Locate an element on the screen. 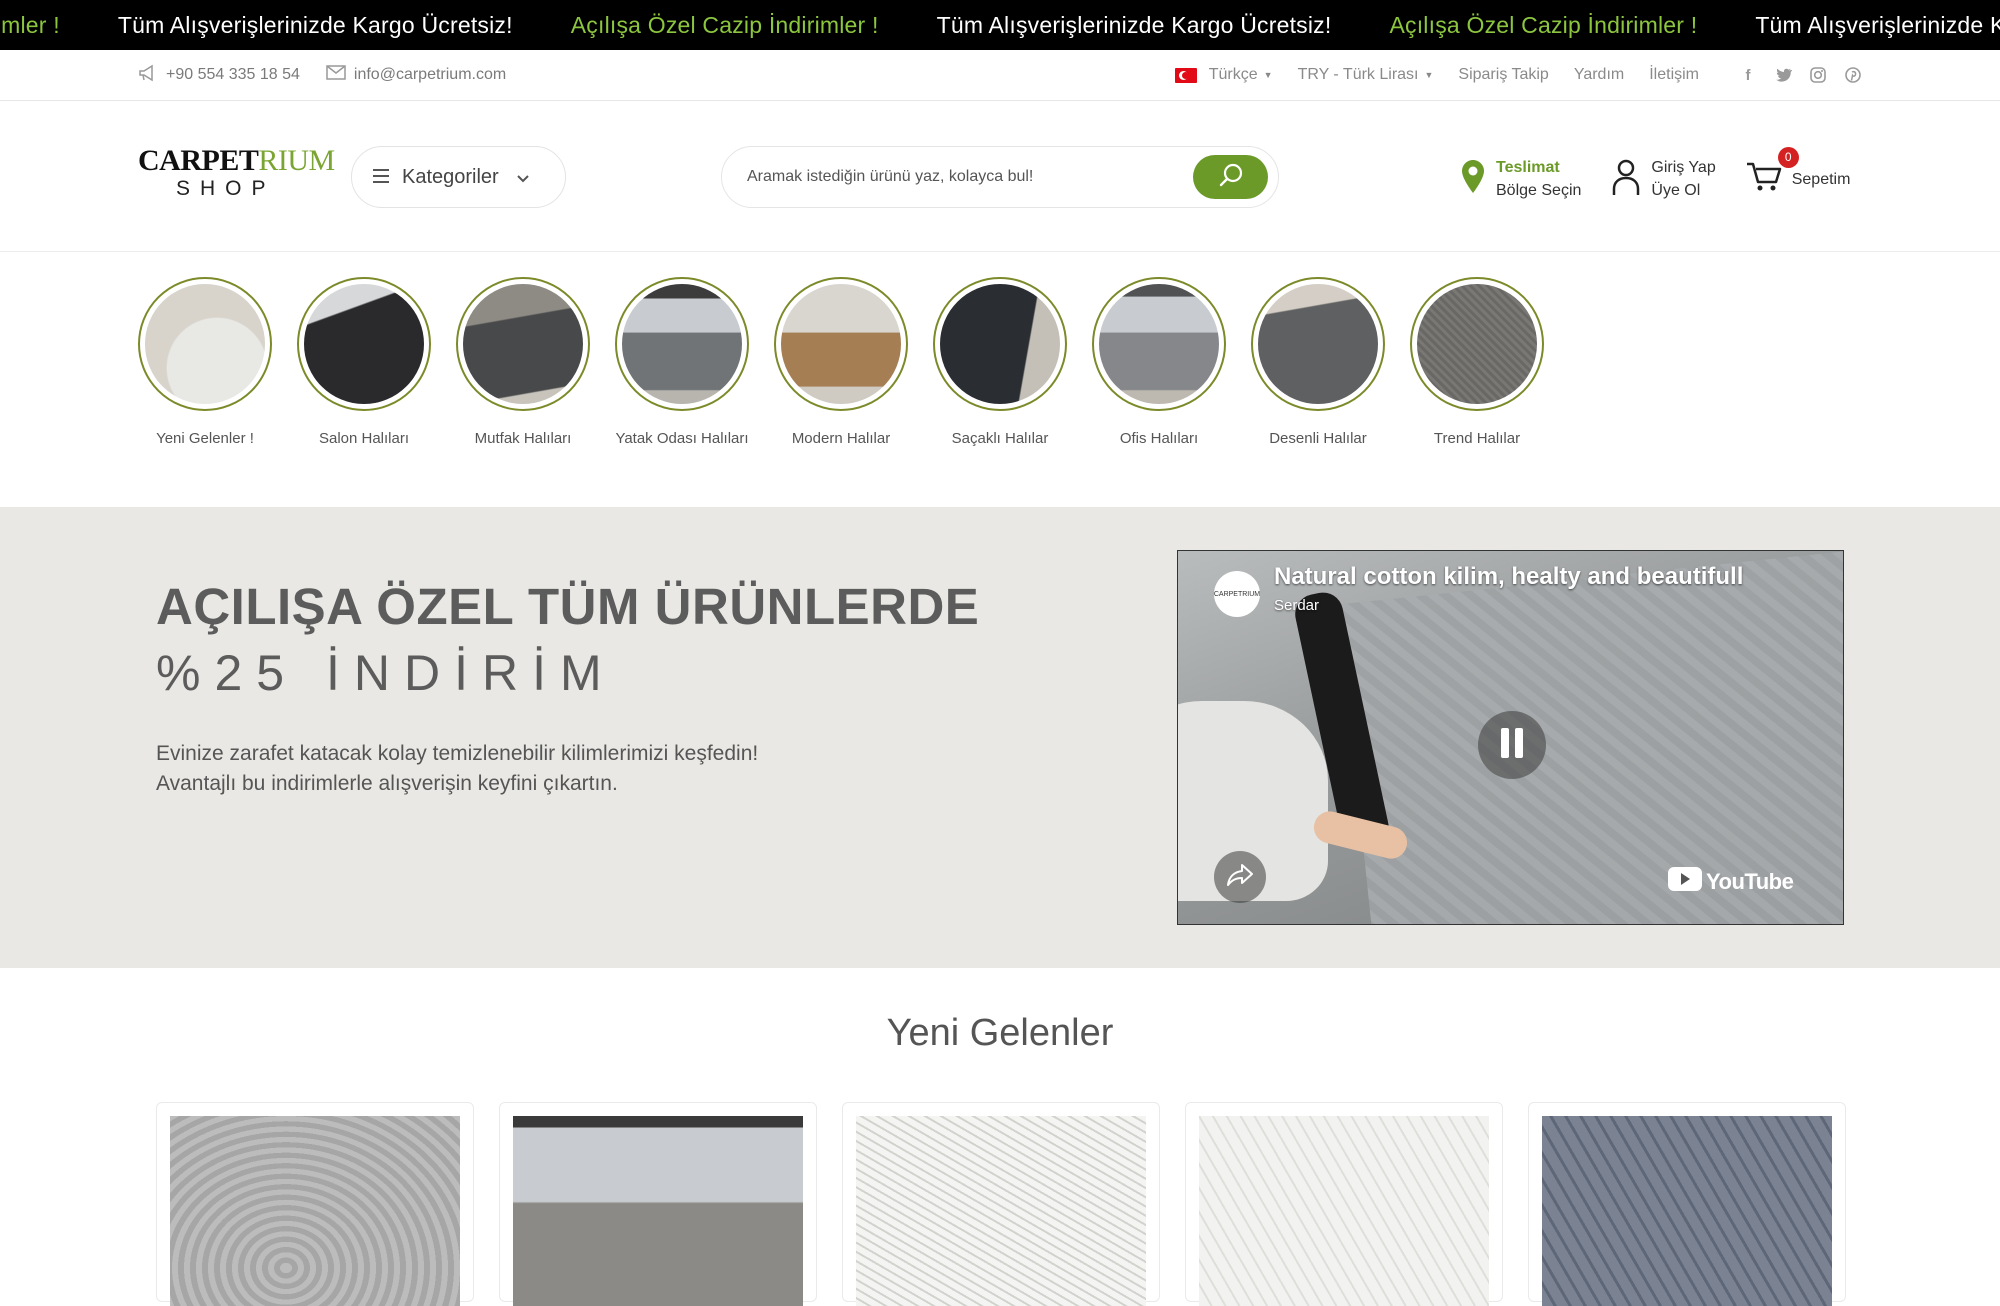 The width and height of the screenshot is (2000, 1306). search-icon is located at coordinates (1231, 177).